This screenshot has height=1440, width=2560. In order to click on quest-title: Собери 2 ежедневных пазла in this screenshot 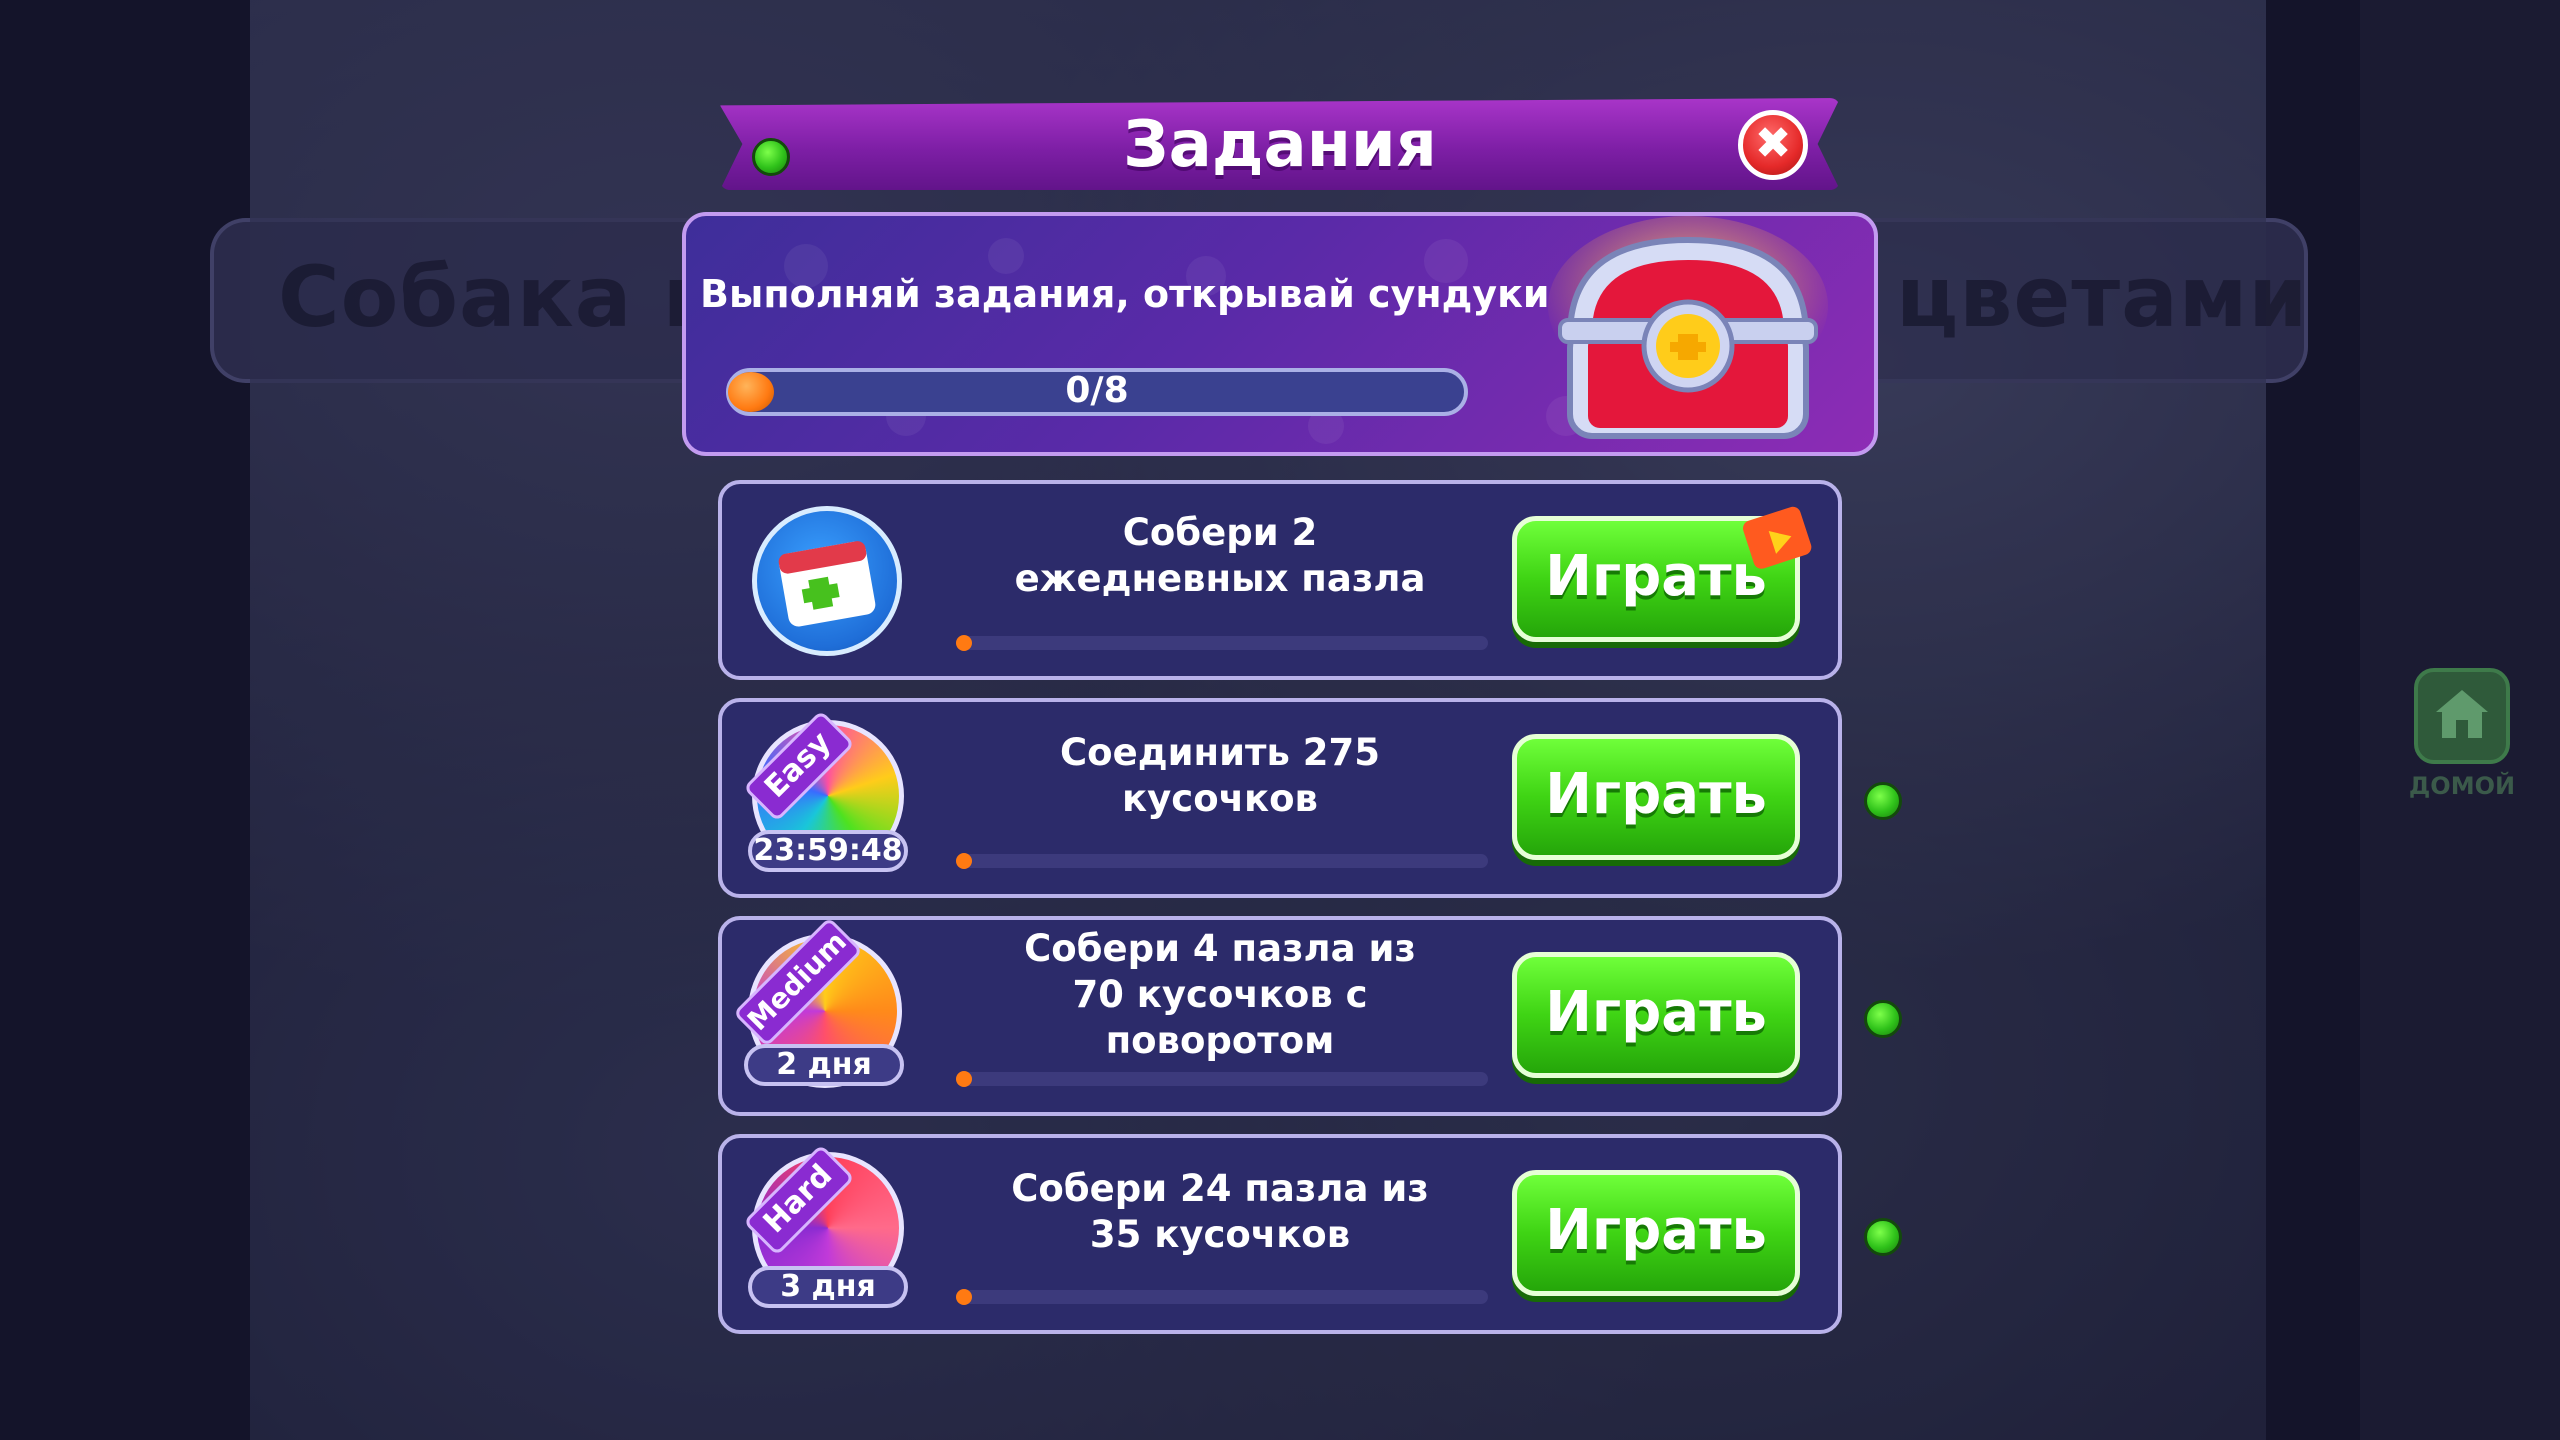, I will do `click(1220, 556)`.